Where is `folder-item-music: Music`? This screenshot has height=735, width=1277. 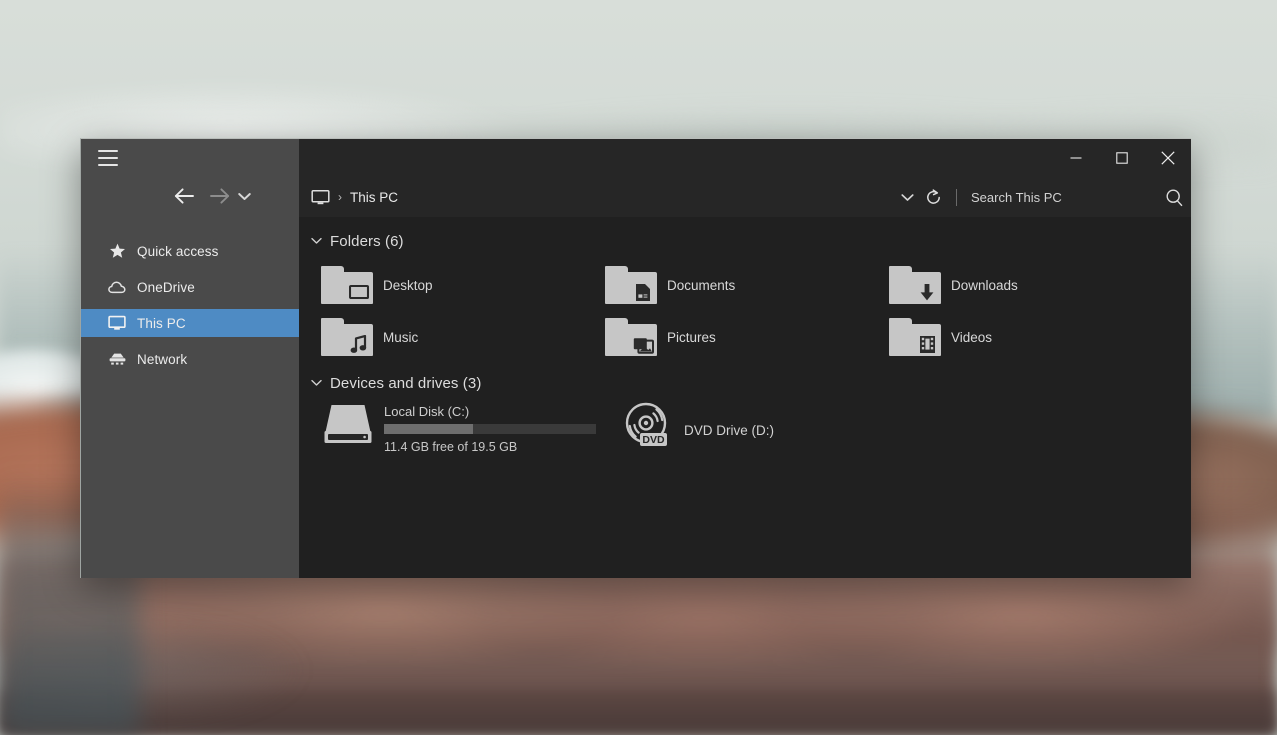 folder-item-music: Music is located at coordinates (463, 337).